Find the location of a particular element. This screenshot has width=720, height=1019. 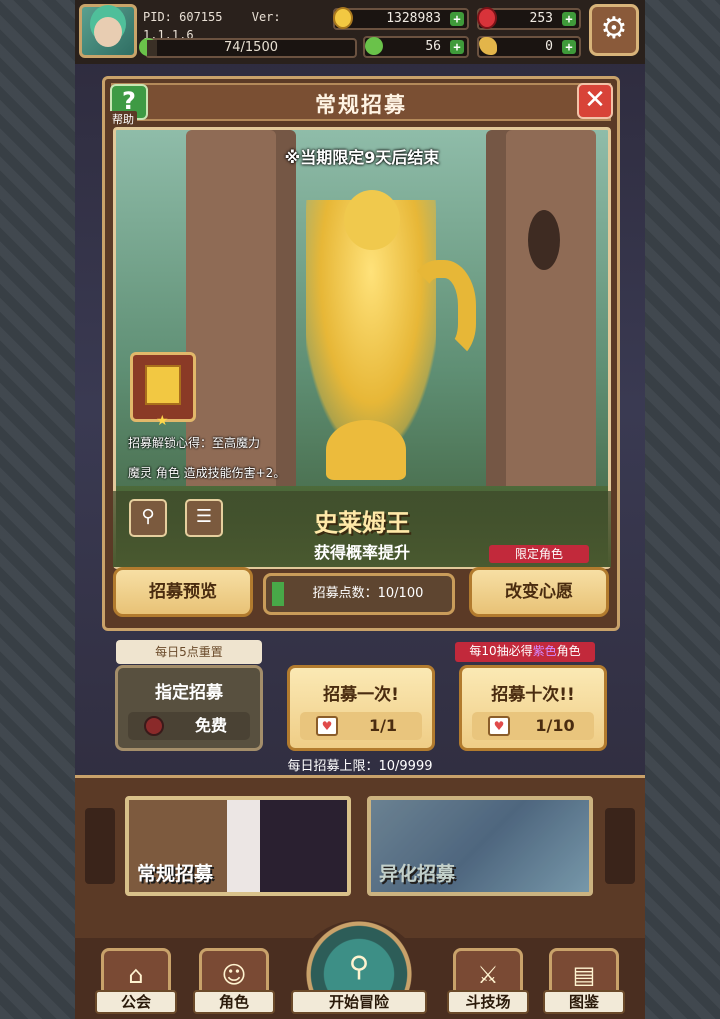

gear-icon: ⚙ is located at coordinates (614, 28).